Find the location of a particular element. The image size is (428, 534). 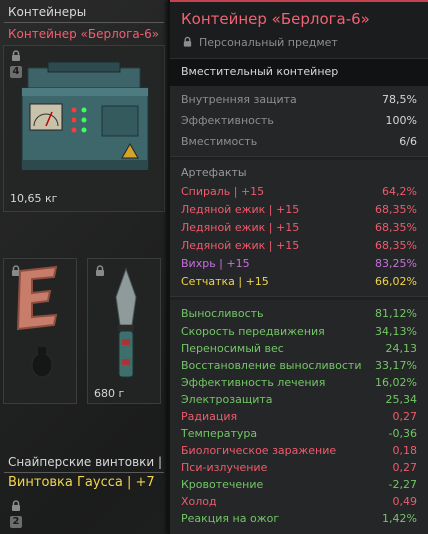

artifact-row: Вихрь | +15 83,25% is located at coordinates (299, 264).